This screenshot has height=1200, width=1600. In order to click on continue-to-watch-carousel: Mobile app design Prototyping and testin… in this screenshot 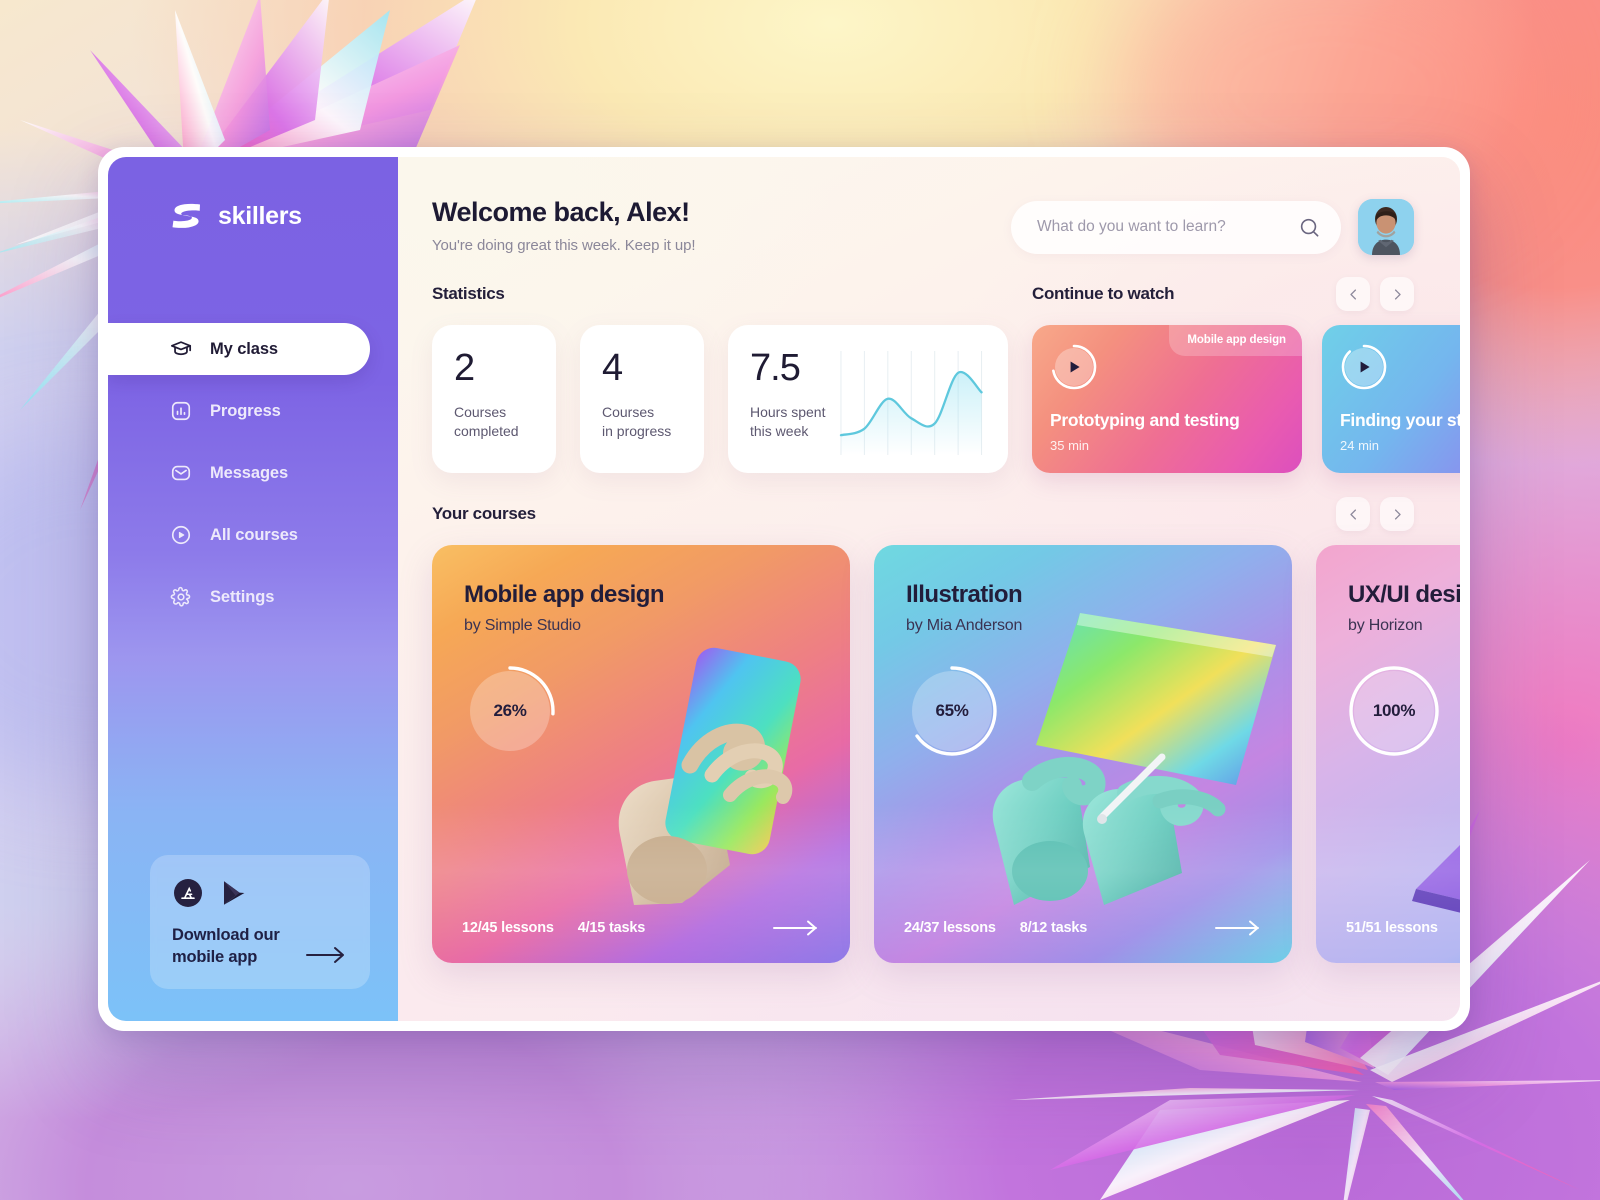, I will do `click(1246, 399)`.